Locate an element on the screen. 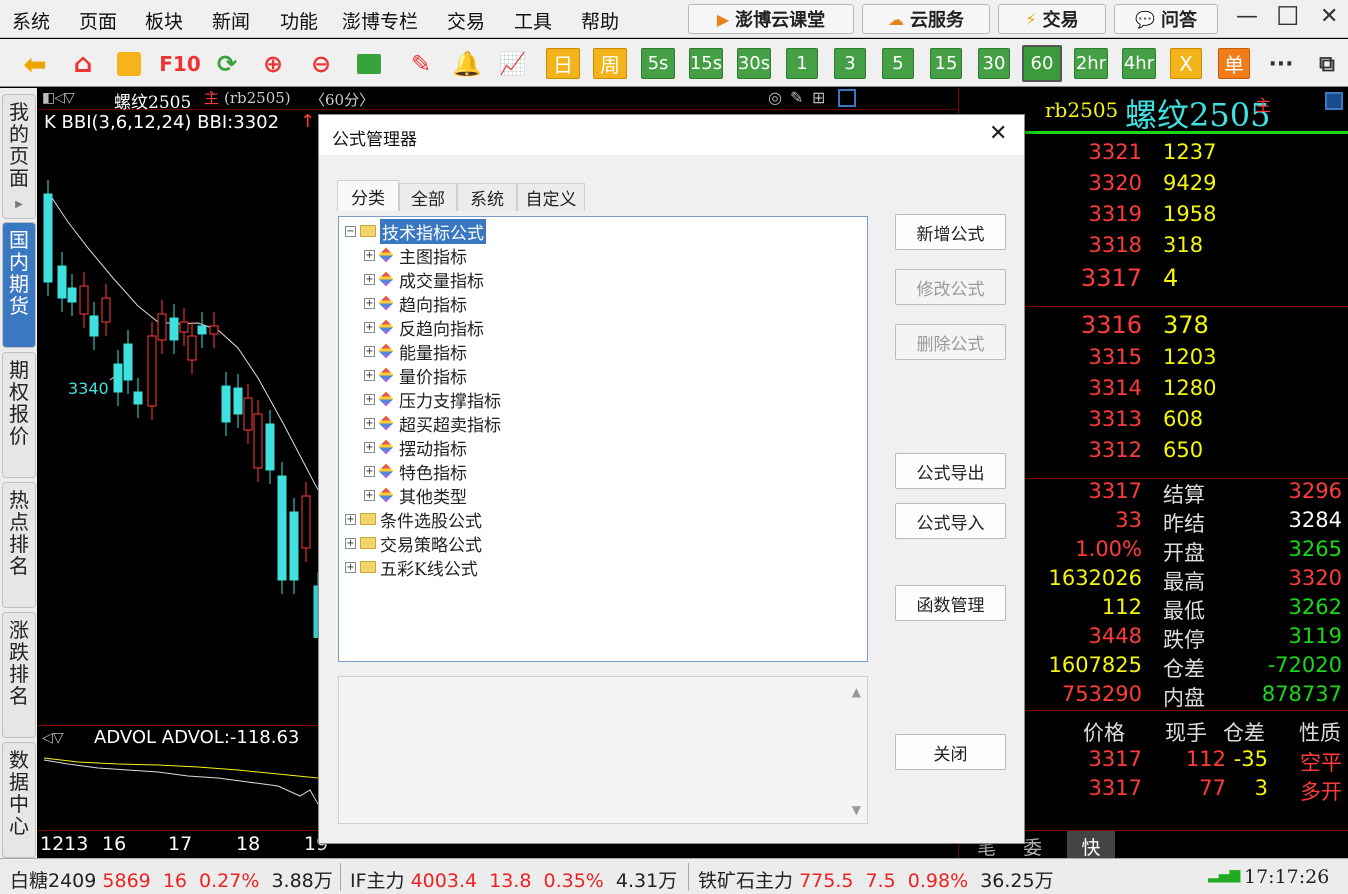 The image size is (1348, 894). tab-category: 分类 is located at coordinates (368, 195).